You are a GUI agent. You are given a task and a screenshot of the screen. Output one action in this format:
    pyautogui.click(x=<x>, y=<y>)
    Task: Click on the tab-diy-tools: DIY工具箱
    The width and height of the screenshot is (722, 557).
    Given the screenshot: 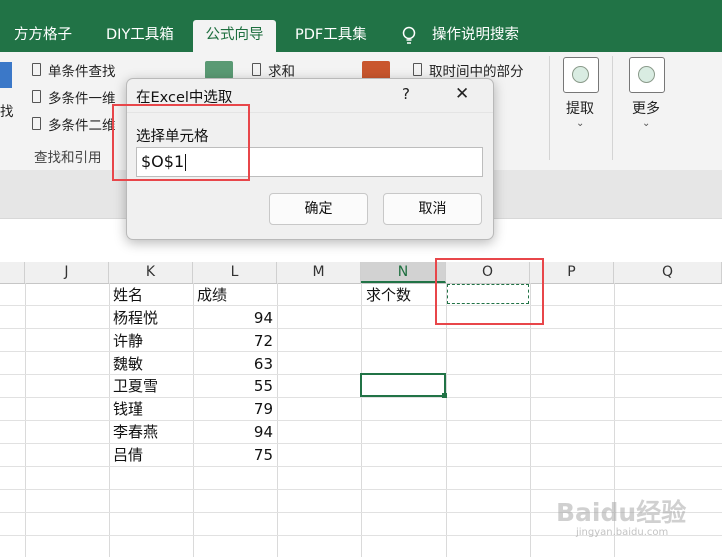 What is the action you would take?
    pyautogui.click(x=140, y=36)
    